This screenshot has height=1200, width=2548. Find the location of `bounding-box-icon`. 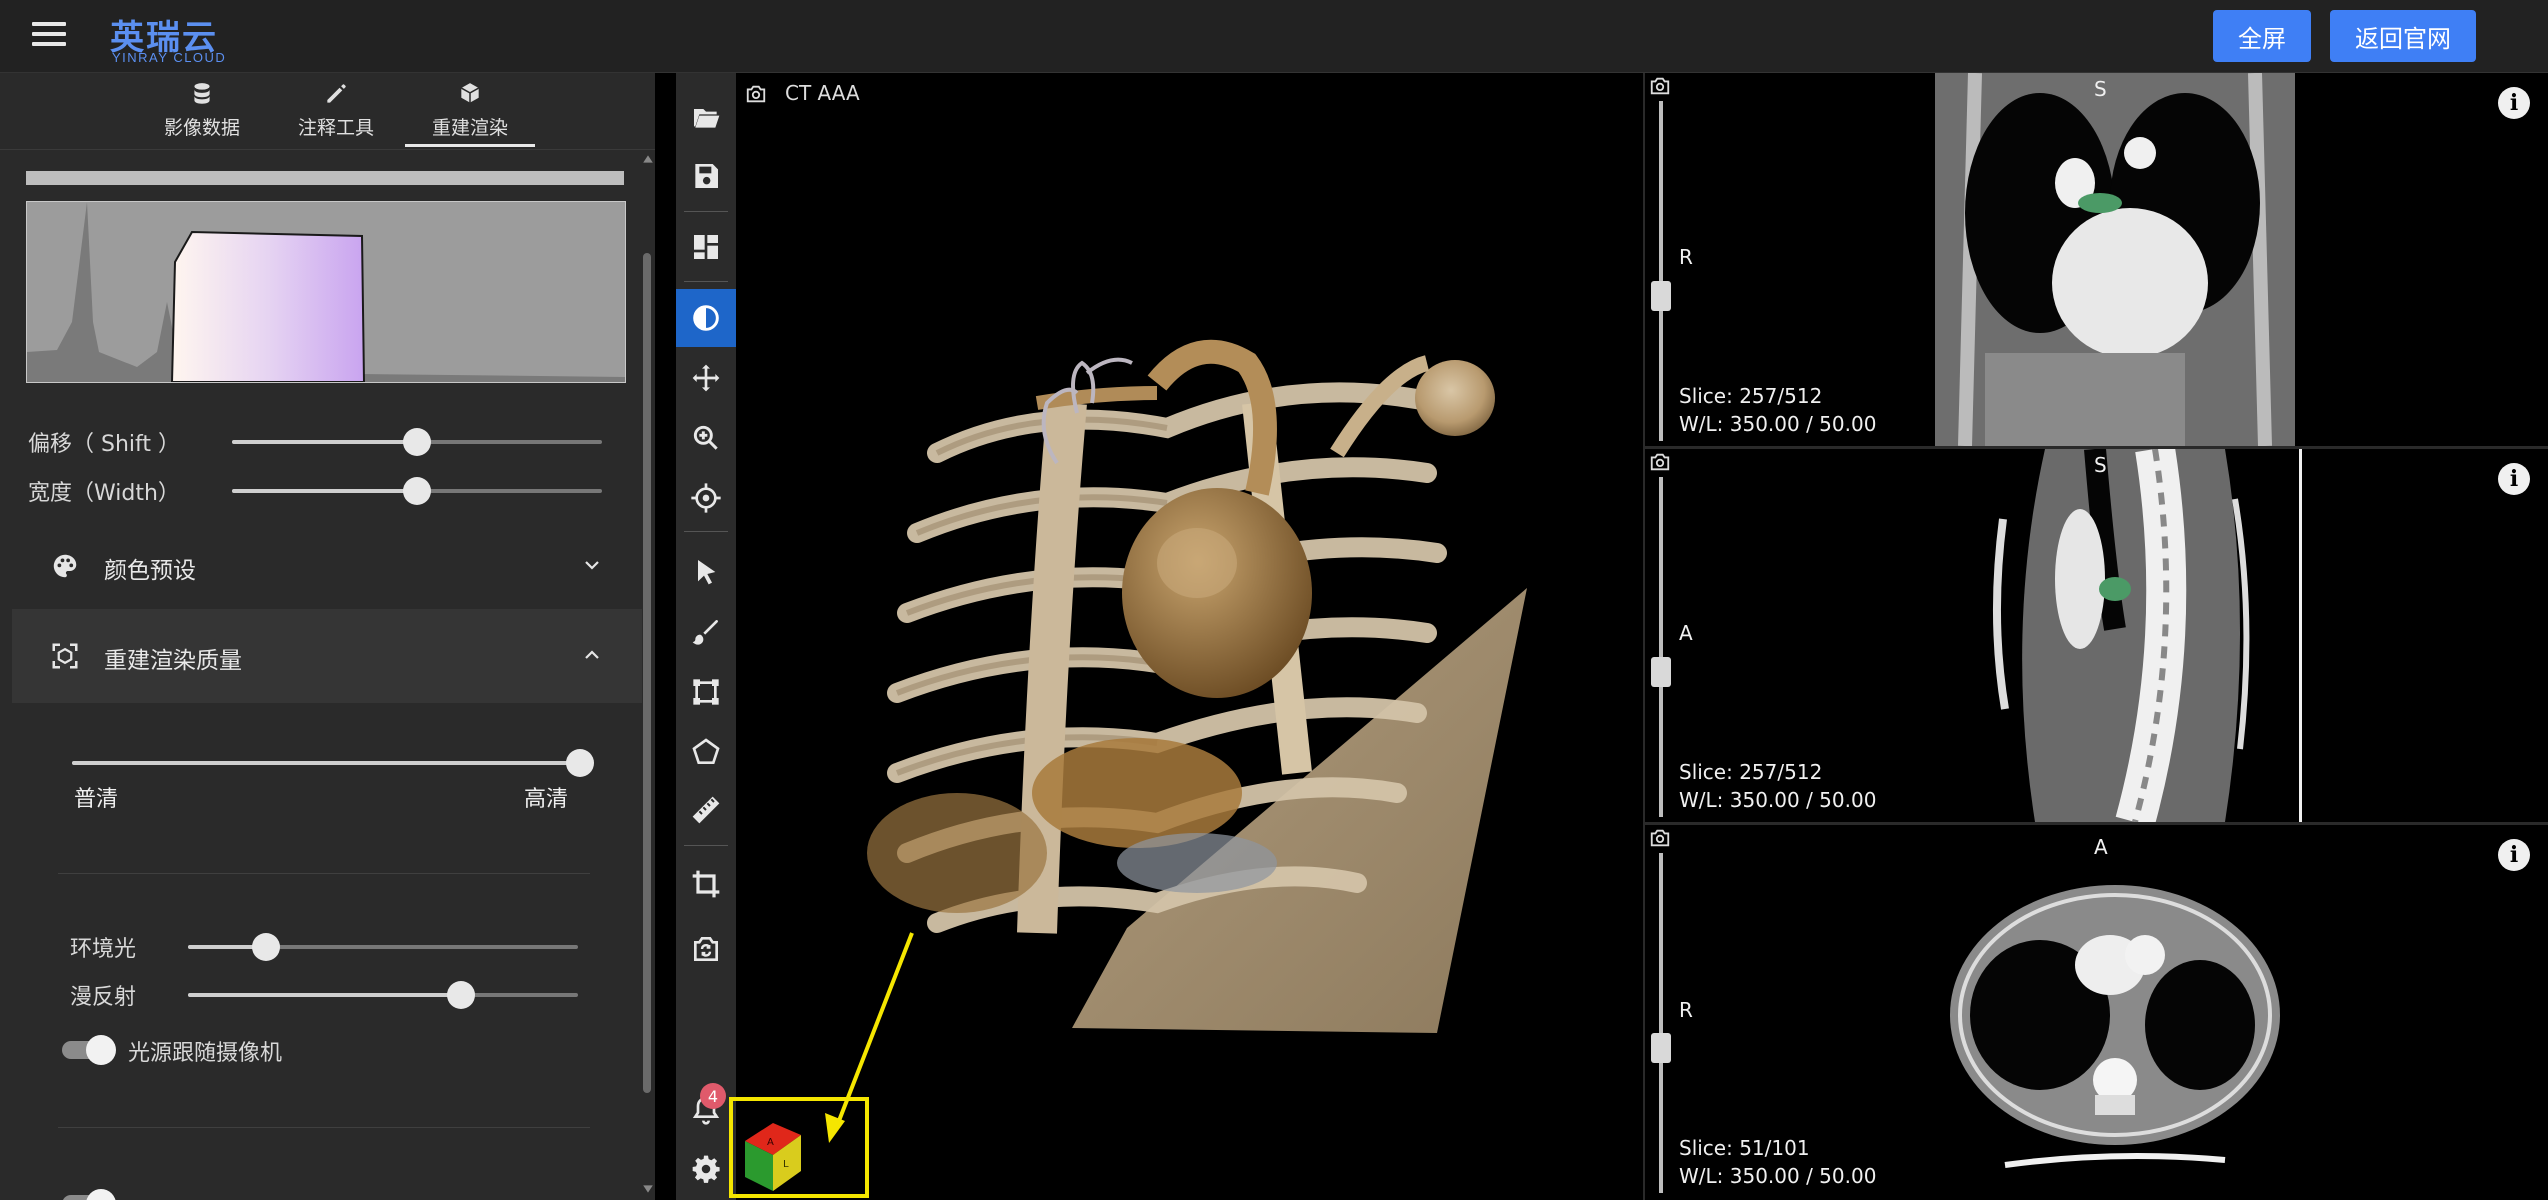

bounding-box-icon is located at coordinates (706, 692).